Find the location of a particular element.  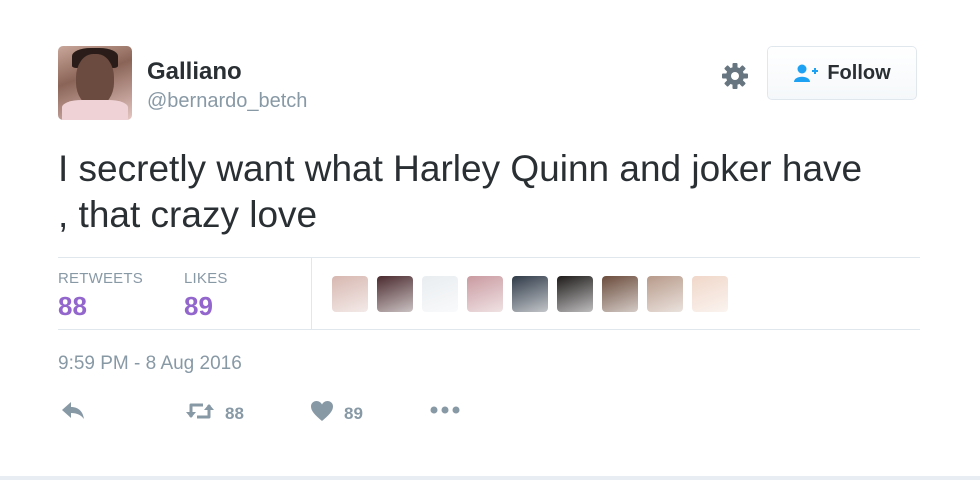

divider-bottom is located at coordinates (489, 329).